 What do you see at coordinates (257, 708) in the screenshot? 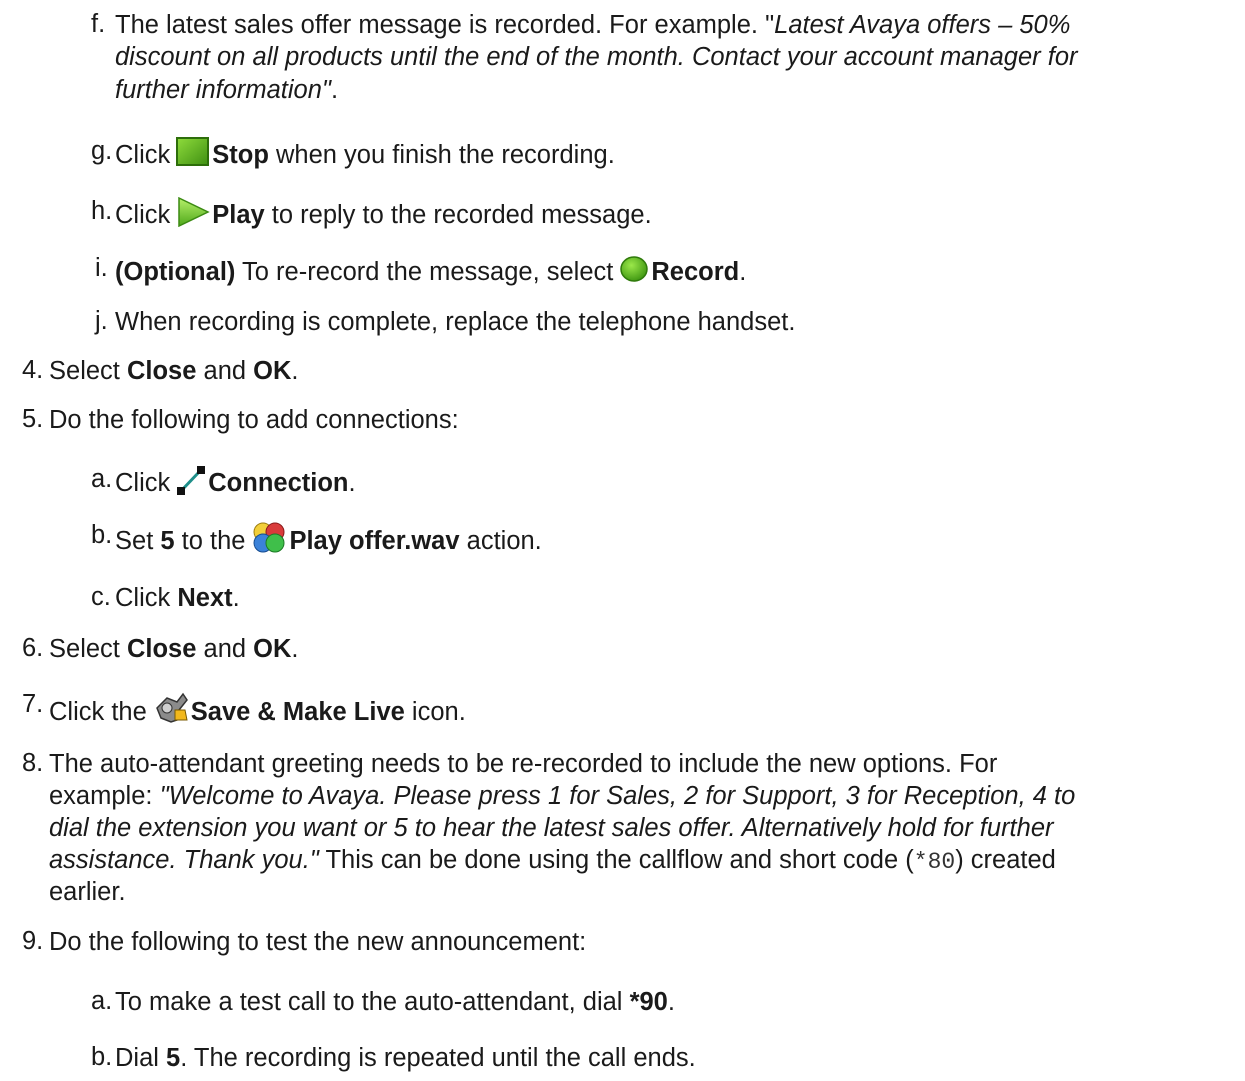
I see `step-7: Click the Save & Make Live icon.` at bounding box center [257, 708].